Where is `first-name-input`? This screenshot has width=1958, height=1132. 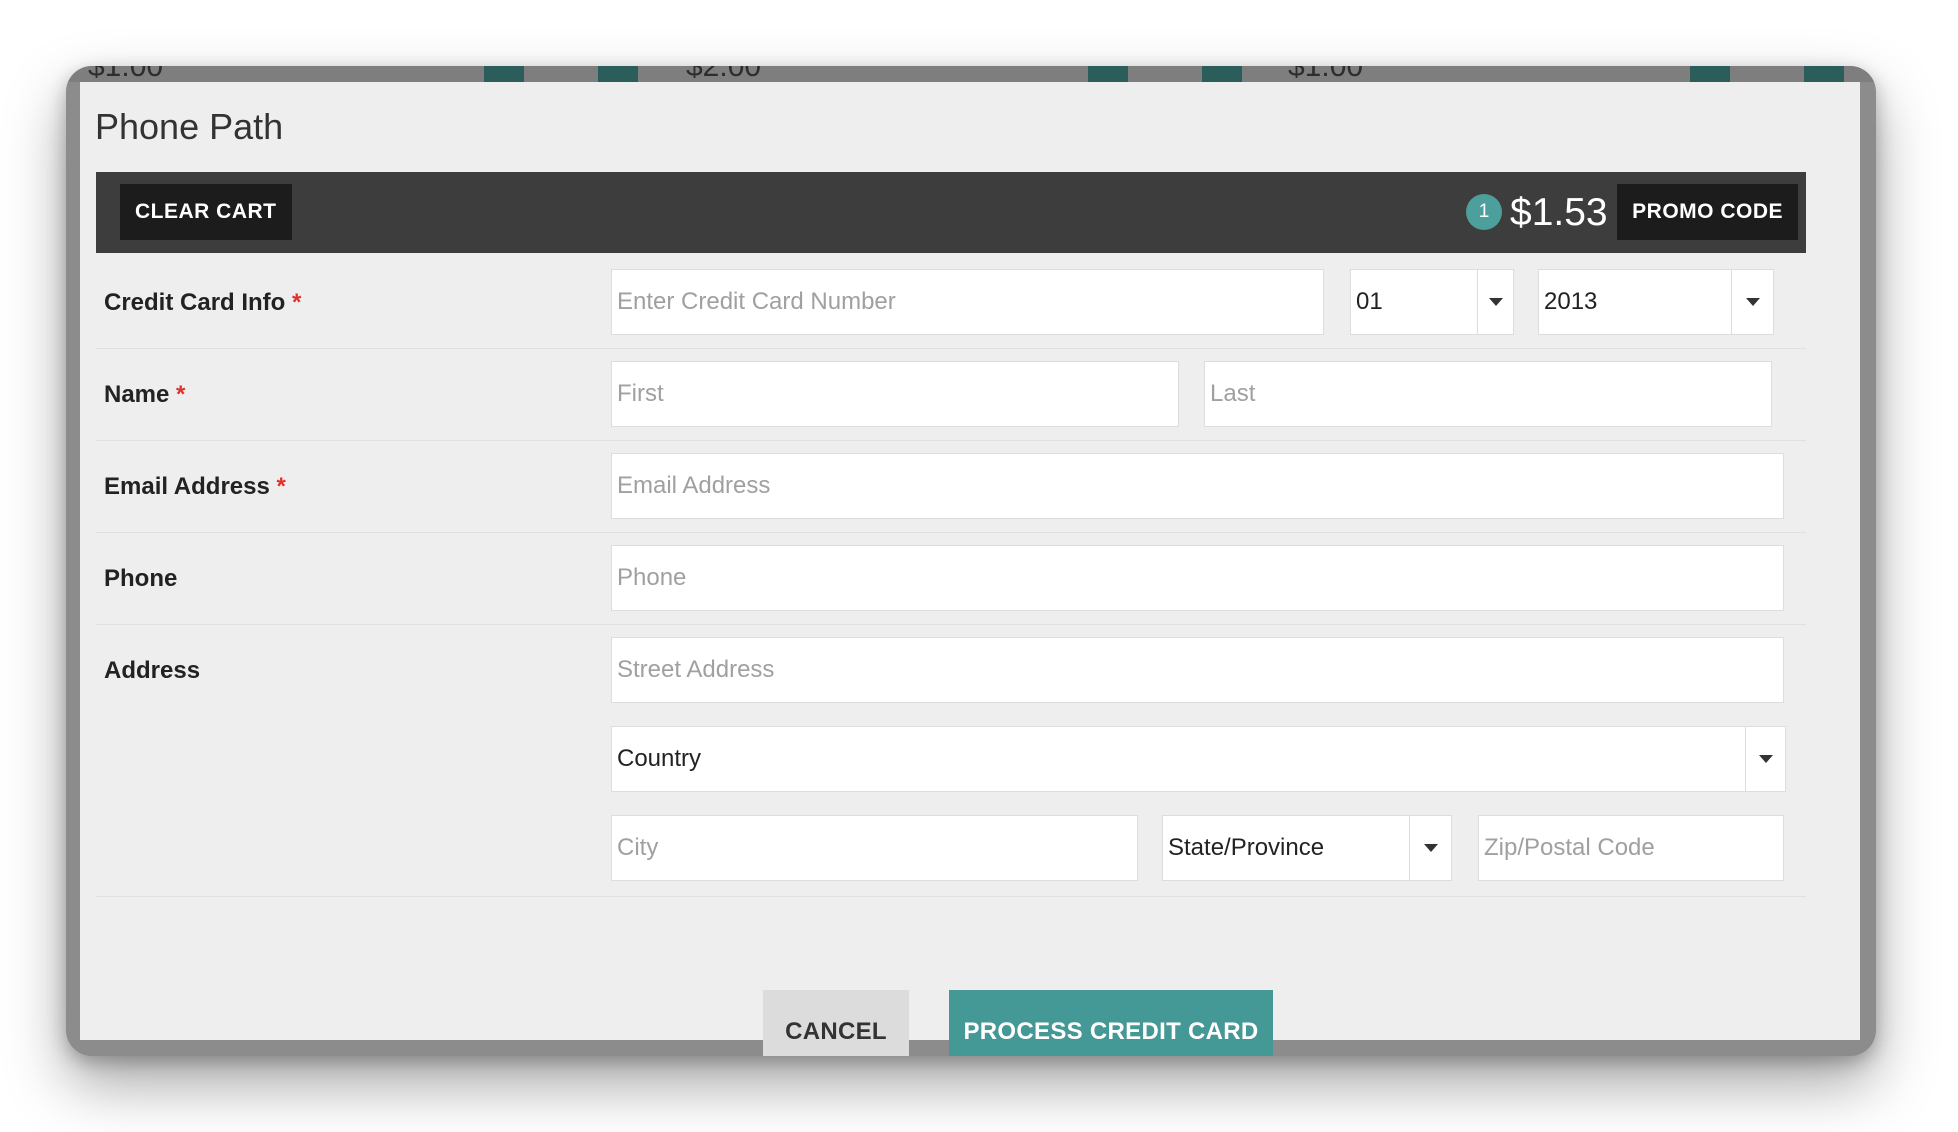
first-name-input is located at coordinates (895, 394).